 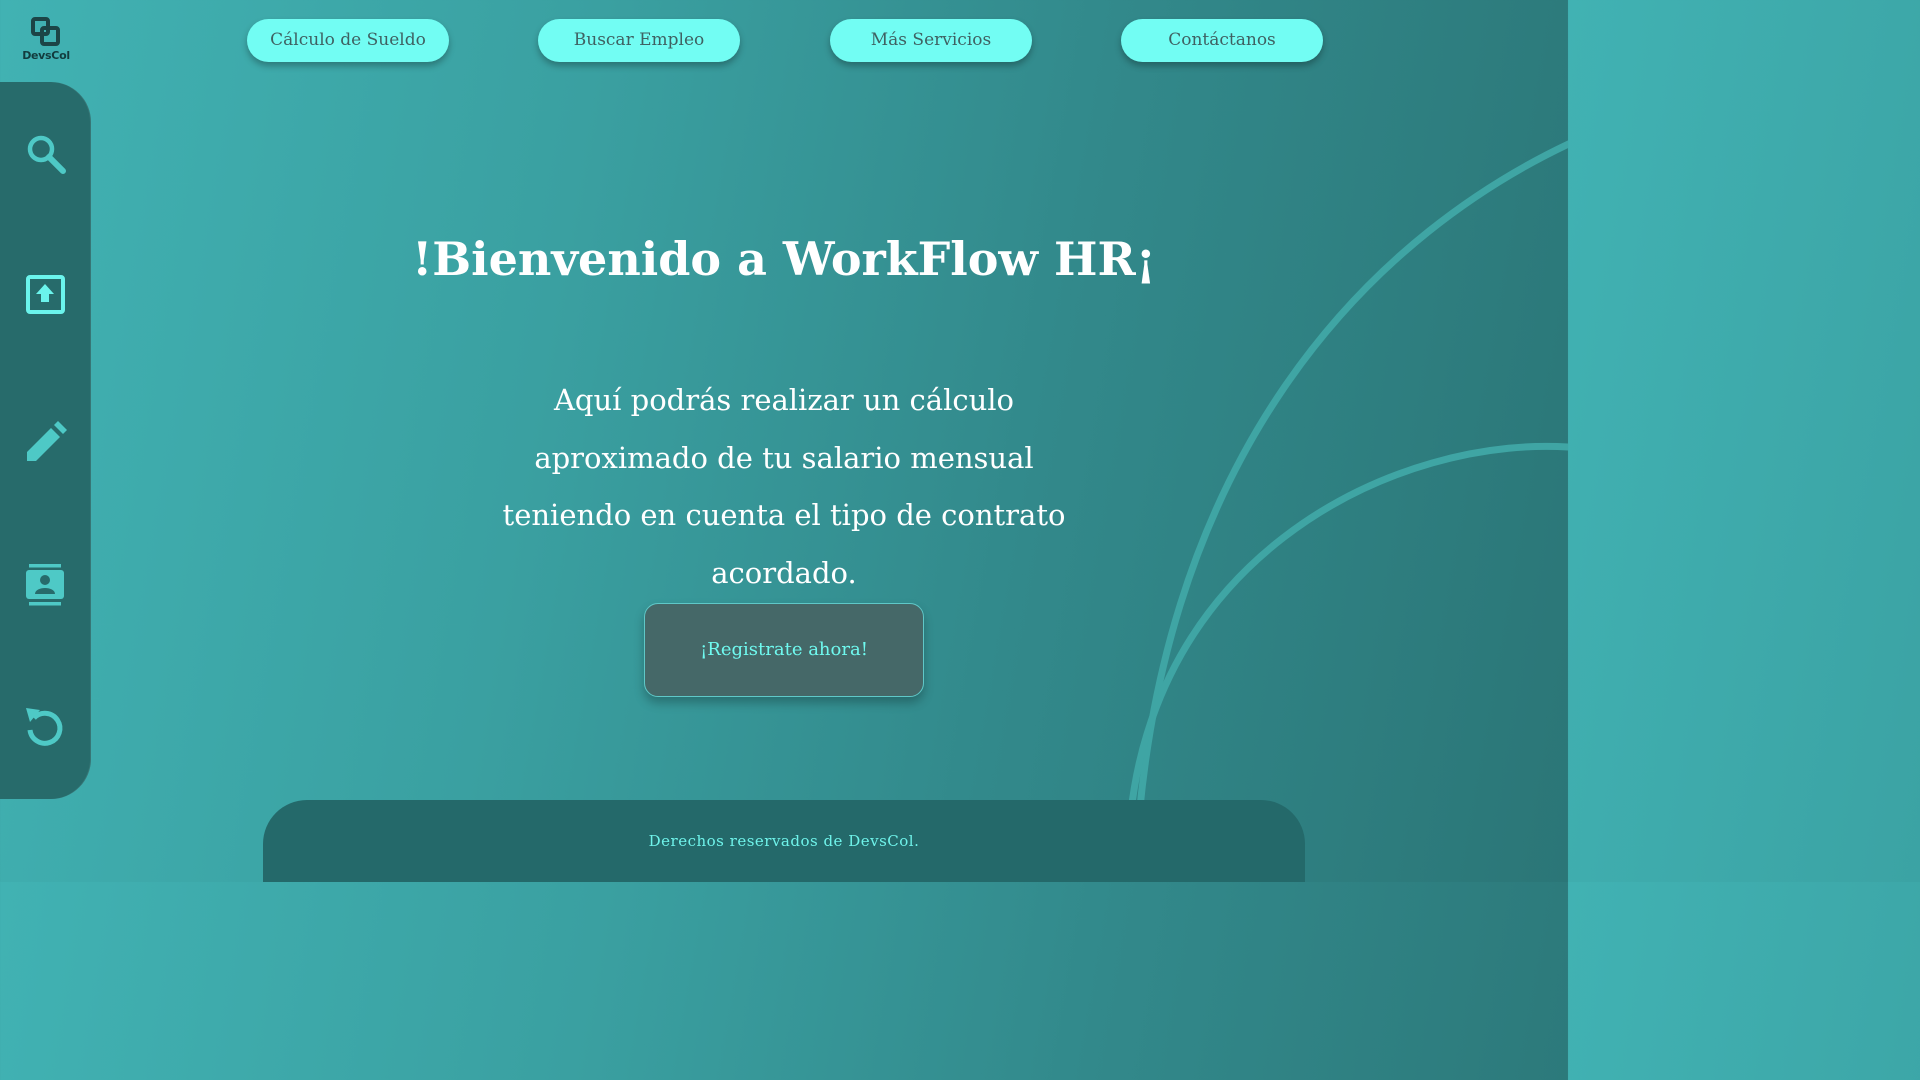 What do you see at coordinates (1222, 40) in the screenshot?
I see `nav-contactanos-button: Contáctanos` at bounding box center [1222, 40].